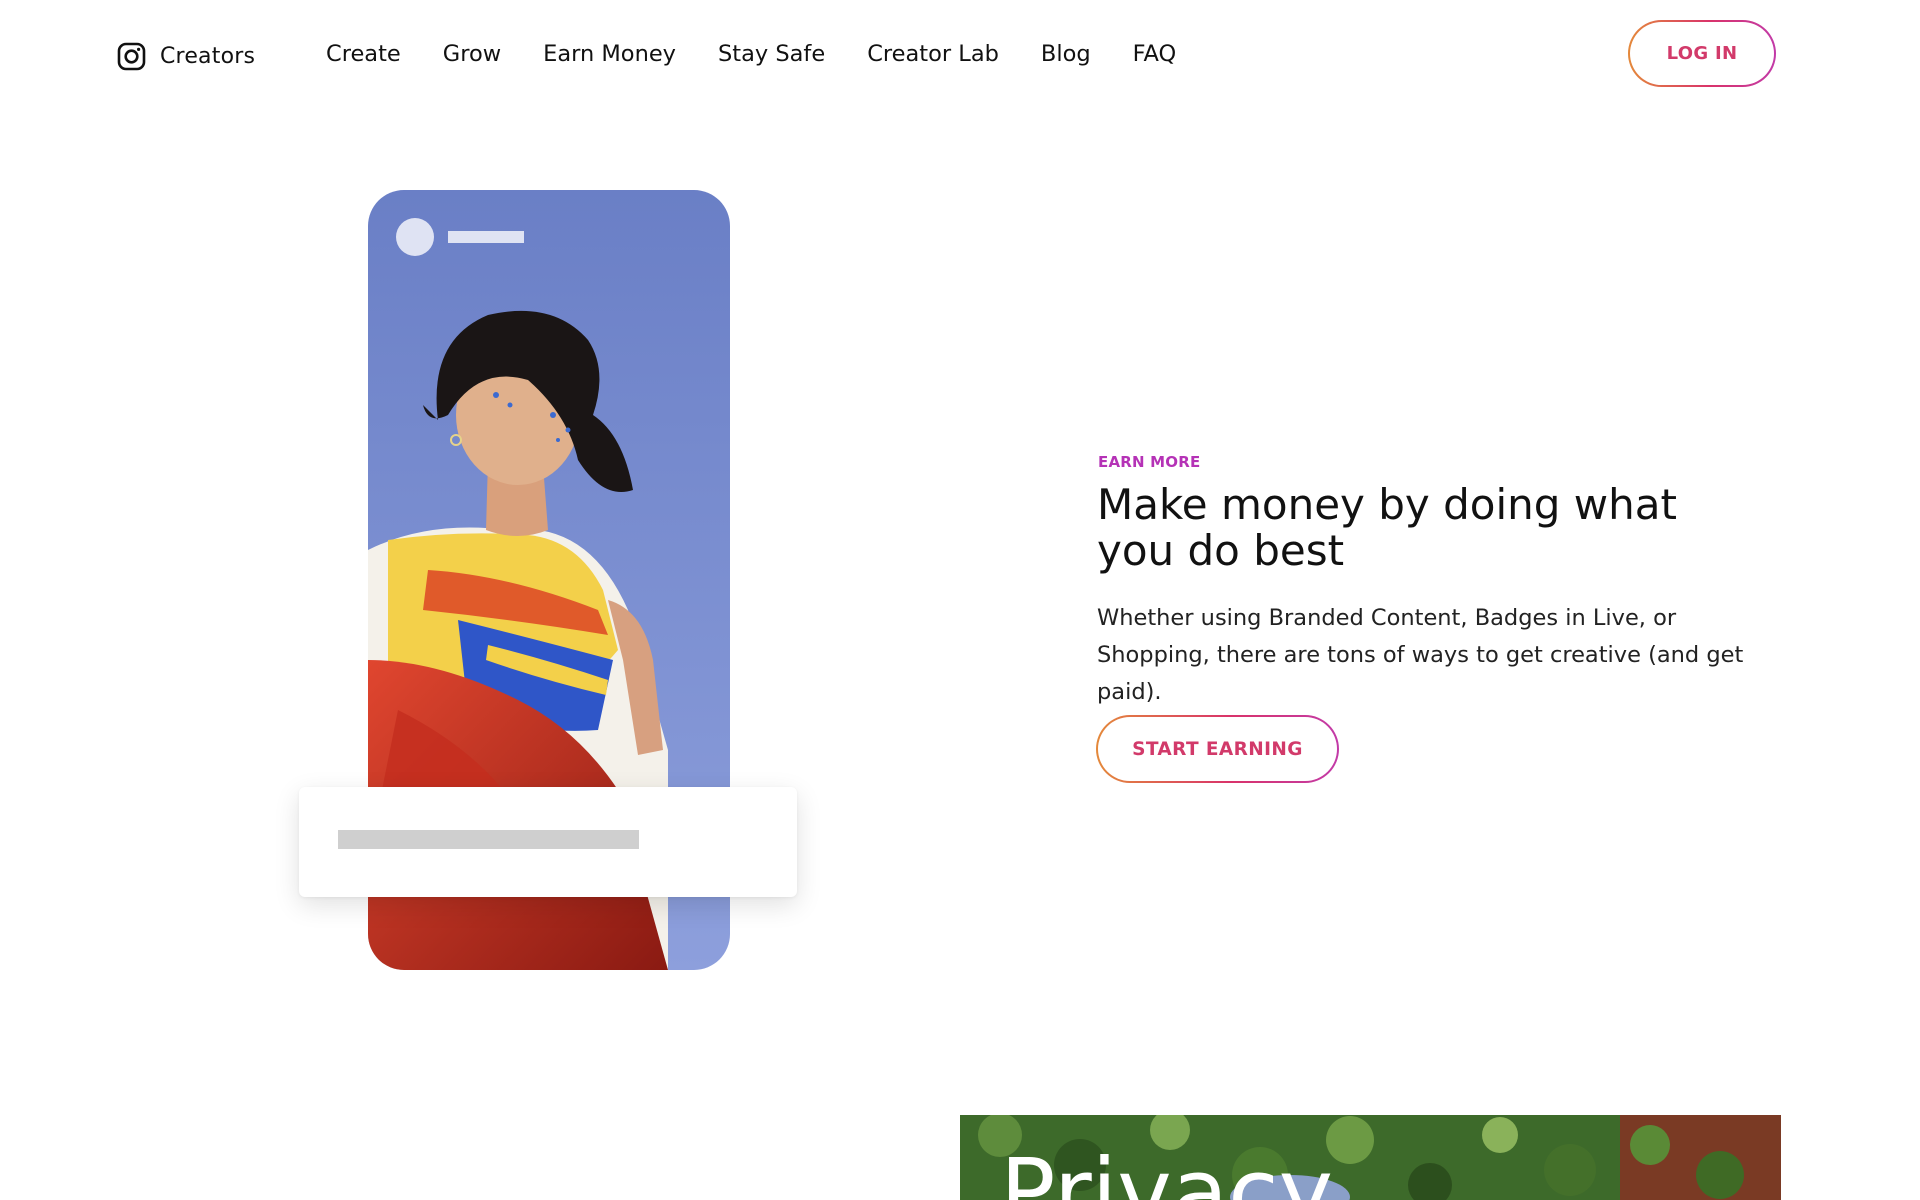  I want to click on section-eyebrow: EARN MORE, so click(1149, 462).